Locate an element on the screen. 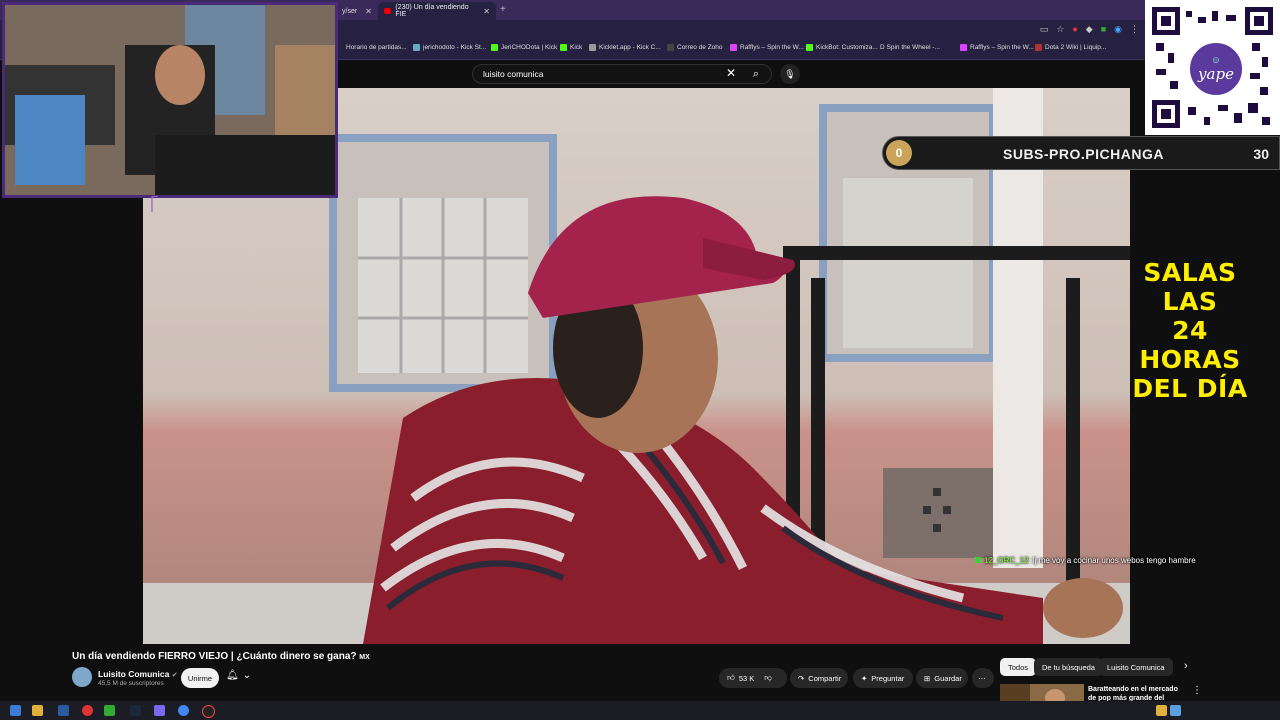 The image size is (1280, 720). share-label: Compartir is located at coordinates (825, 678).